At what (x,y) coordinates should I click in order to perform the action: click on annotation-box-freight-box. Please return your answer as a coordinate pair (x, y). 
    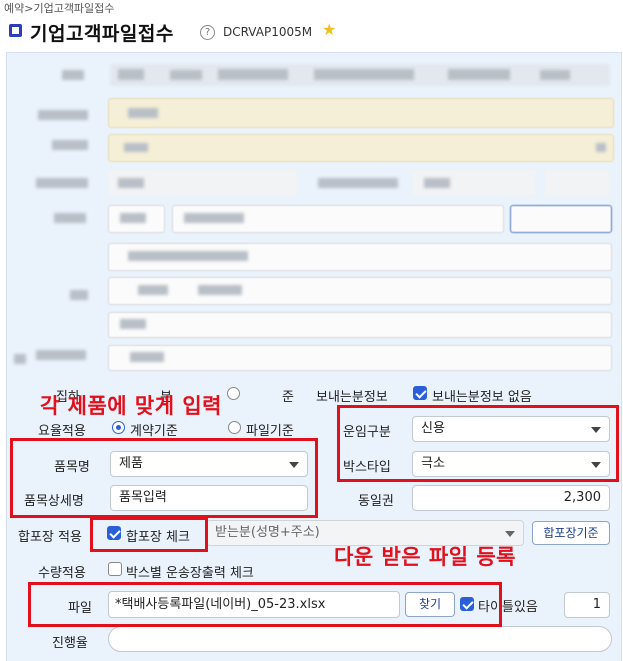
    Looking at the image, I should click on (478, 443).